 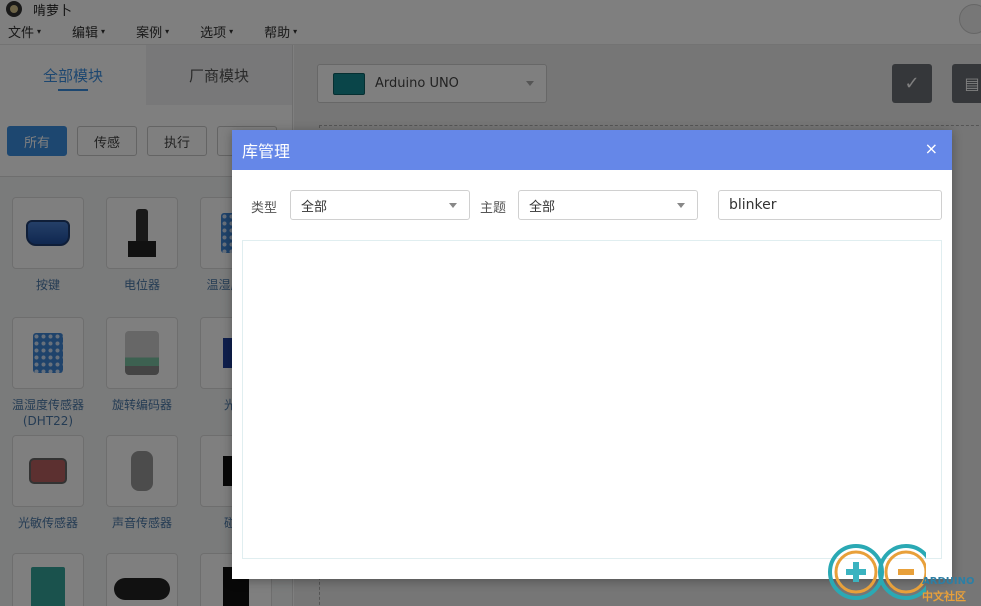 I want to click on dialog-title: 库管理, so click(x=266, y=151).